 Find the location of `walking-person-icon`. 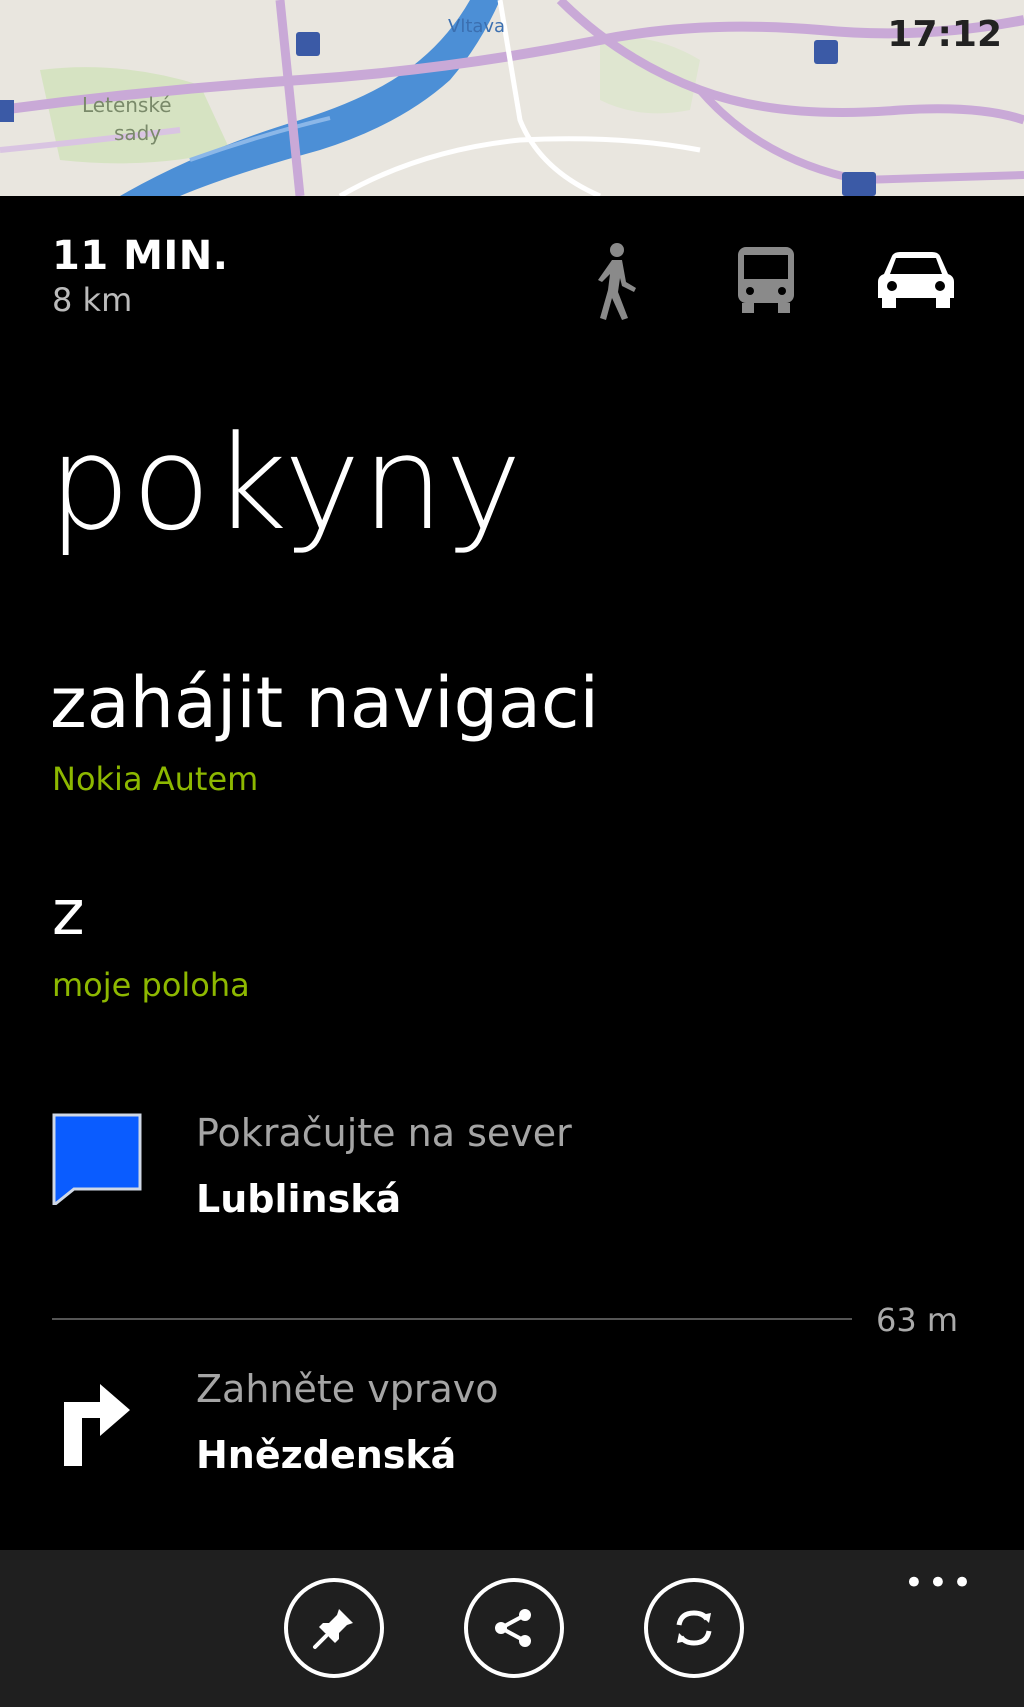

walking-person-icon is located at coordinates (617, 281).